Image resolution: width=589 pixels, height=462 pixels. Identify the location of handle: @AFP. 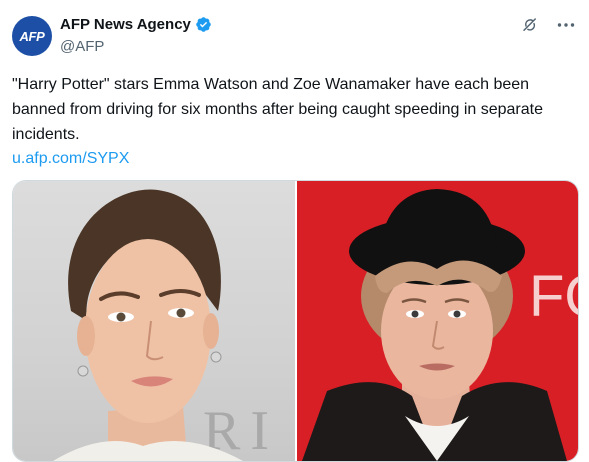
(82, 46).